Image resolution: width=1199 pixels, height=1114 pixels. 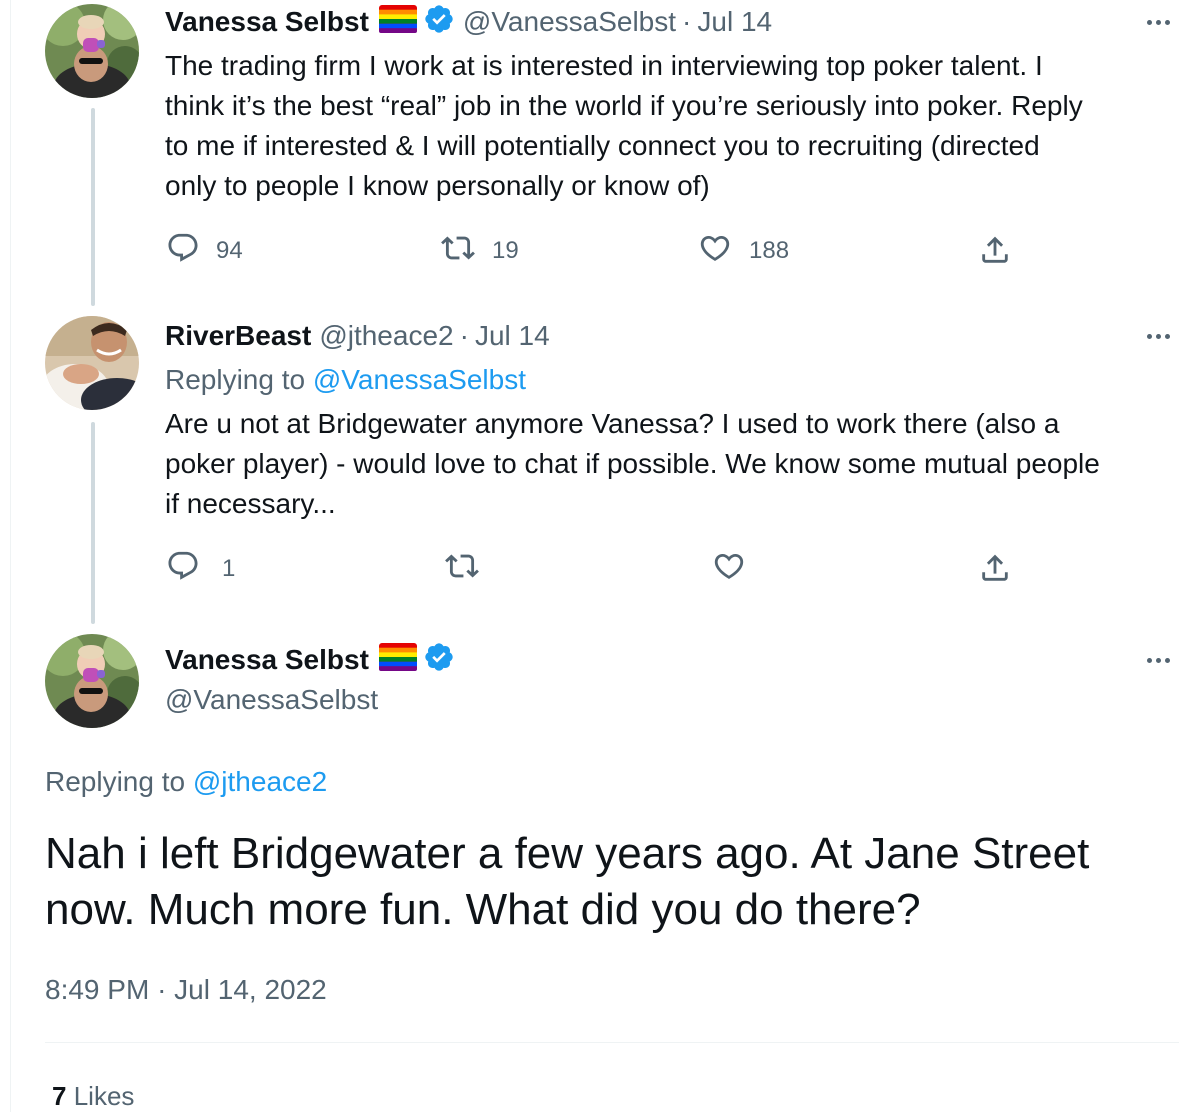 I want to click on replying-to: Replying to @VanessaSelbst, so click(x=345, y=380).